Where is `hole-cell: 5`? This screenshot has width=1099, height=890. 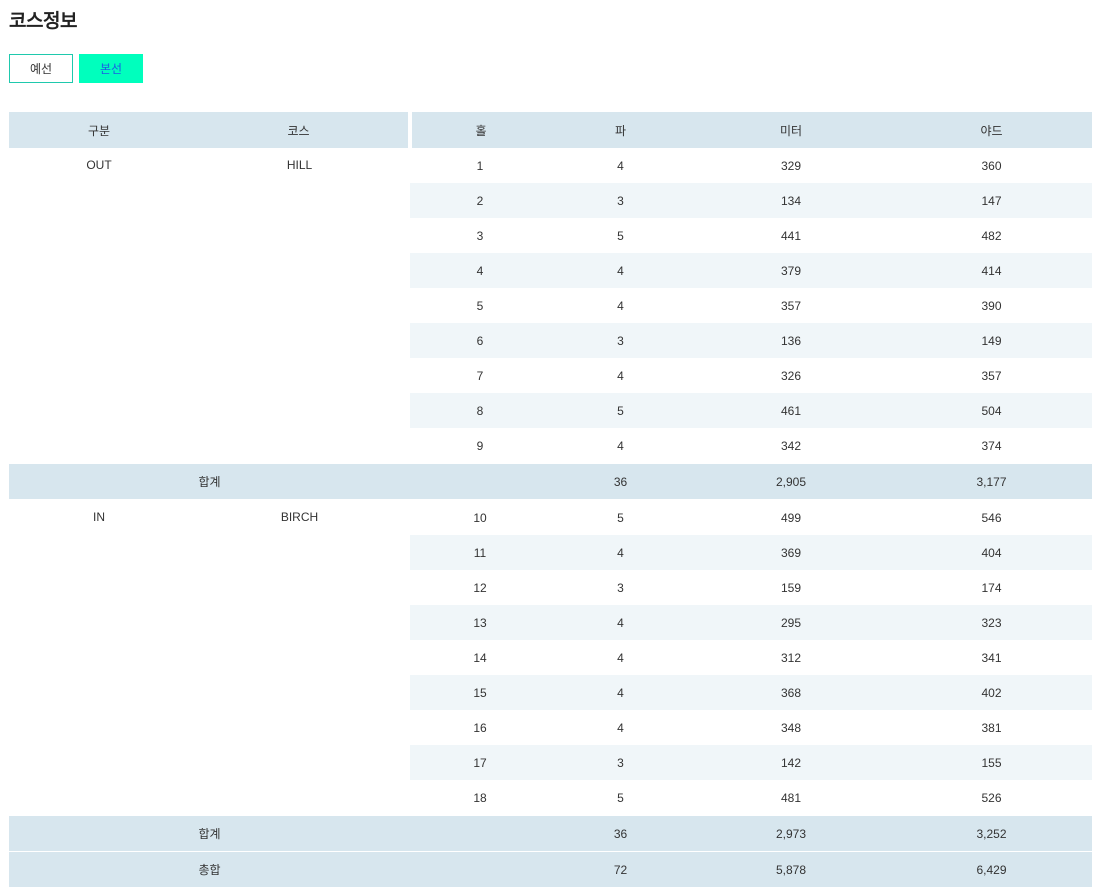 hole-cell: 5 is located at coordinates (480, 305).